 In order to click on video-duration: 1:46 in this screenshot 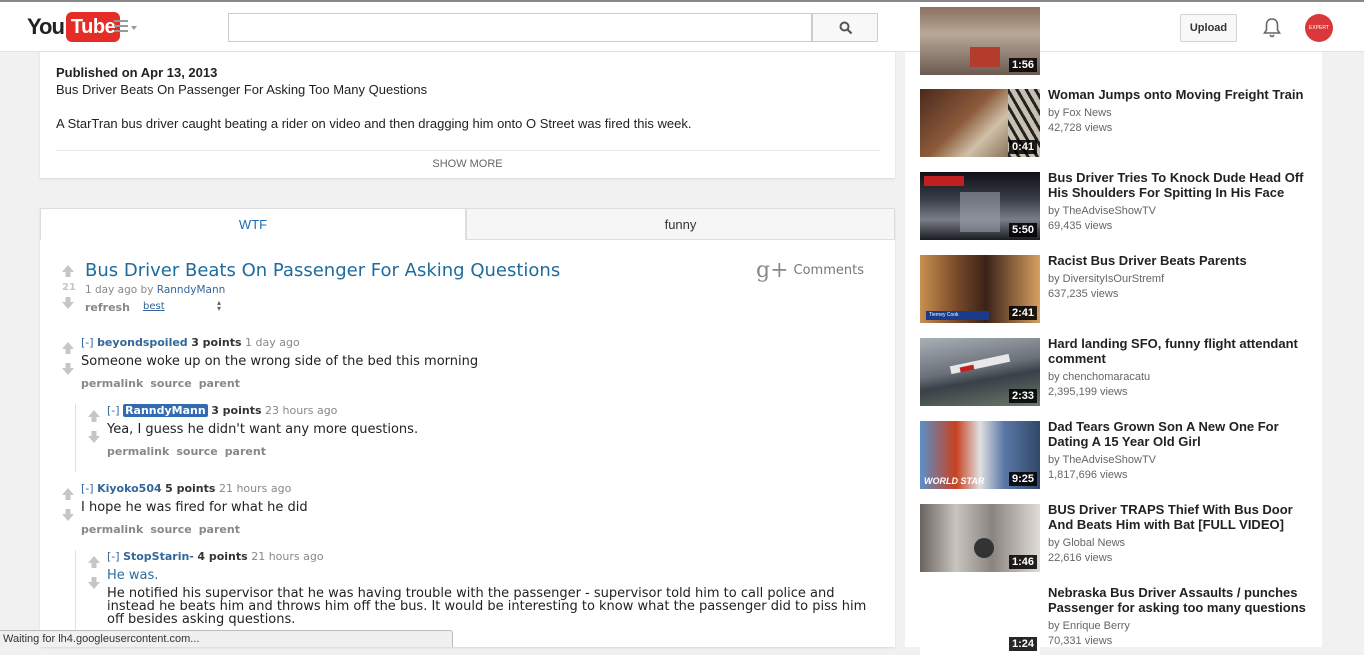, I will do `click(1022, 562)`.